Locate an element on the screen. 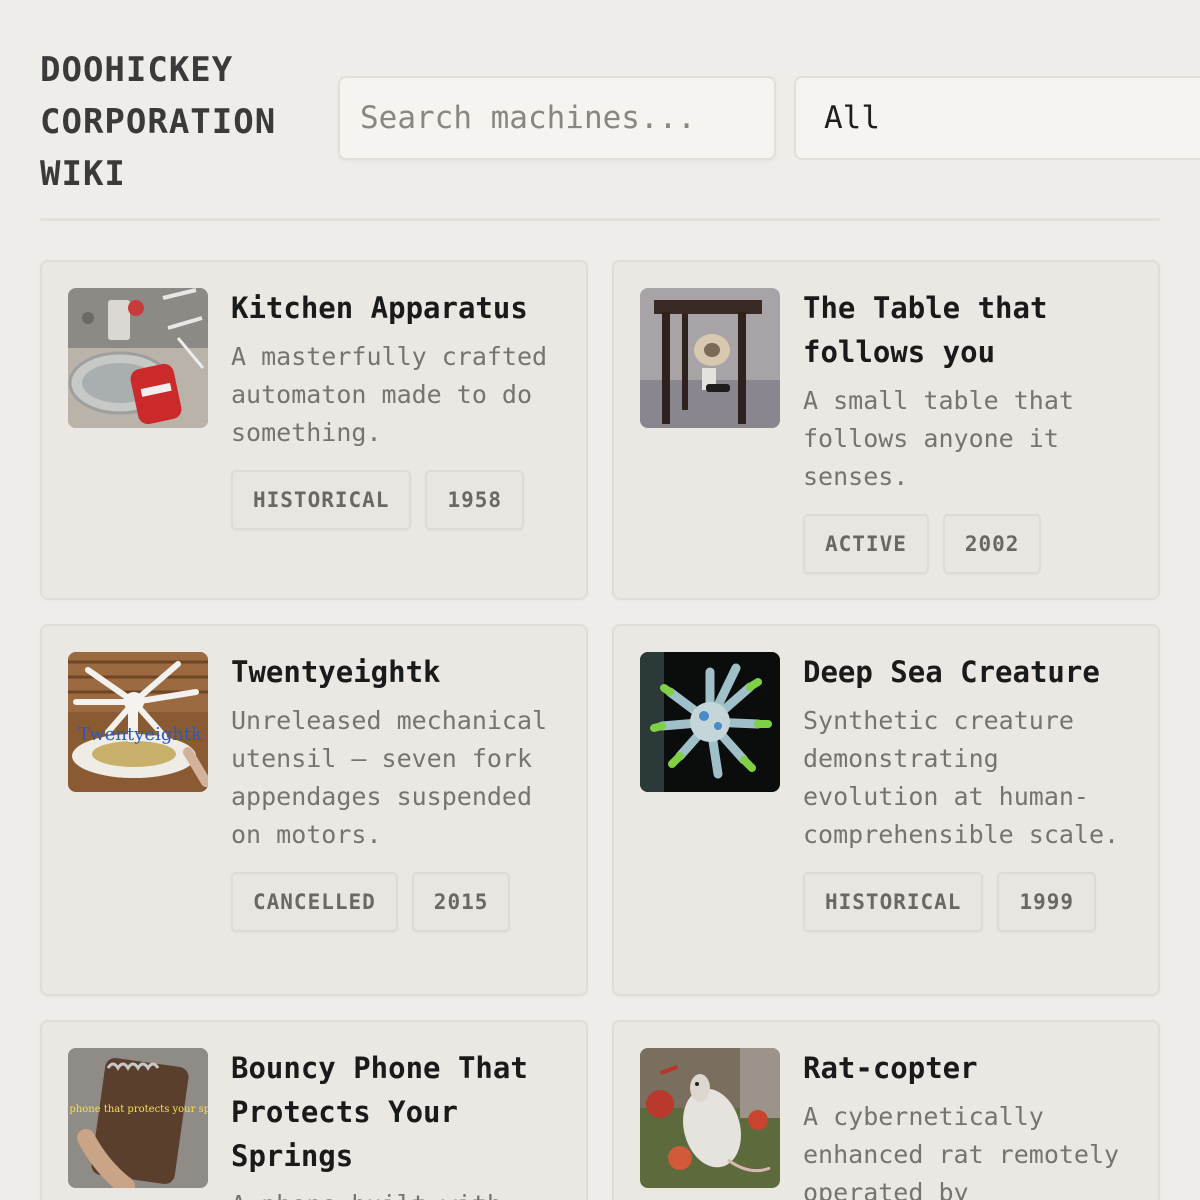  tag-row: HISTORICAL 1958 is located at coordinates (401, 500).